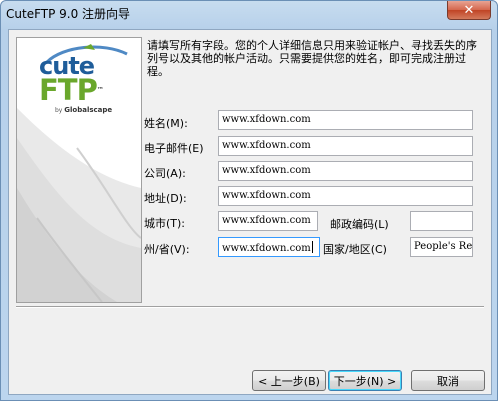 Image resolution: width=498 pixels, height=401 pixels. Describe the element at coordinates (289, 380) in the screenshot. I see `back-button: < 上一步(B)` at that location.